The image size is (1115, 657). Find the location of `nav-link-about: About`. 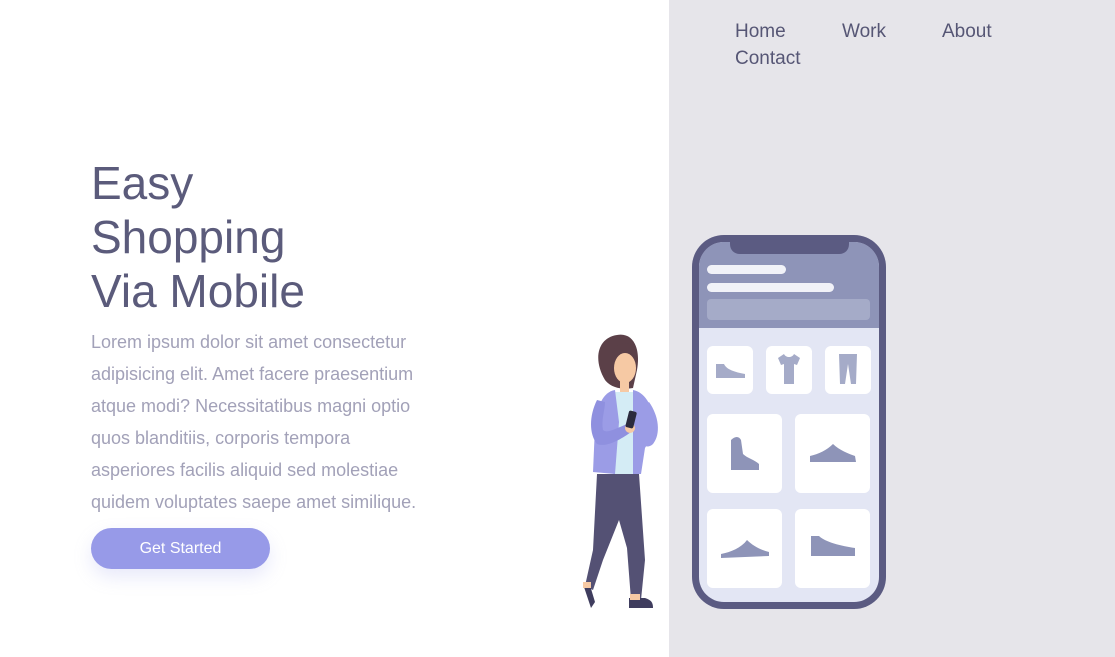

nav-link-about: About is located at coordinates (967, 31).